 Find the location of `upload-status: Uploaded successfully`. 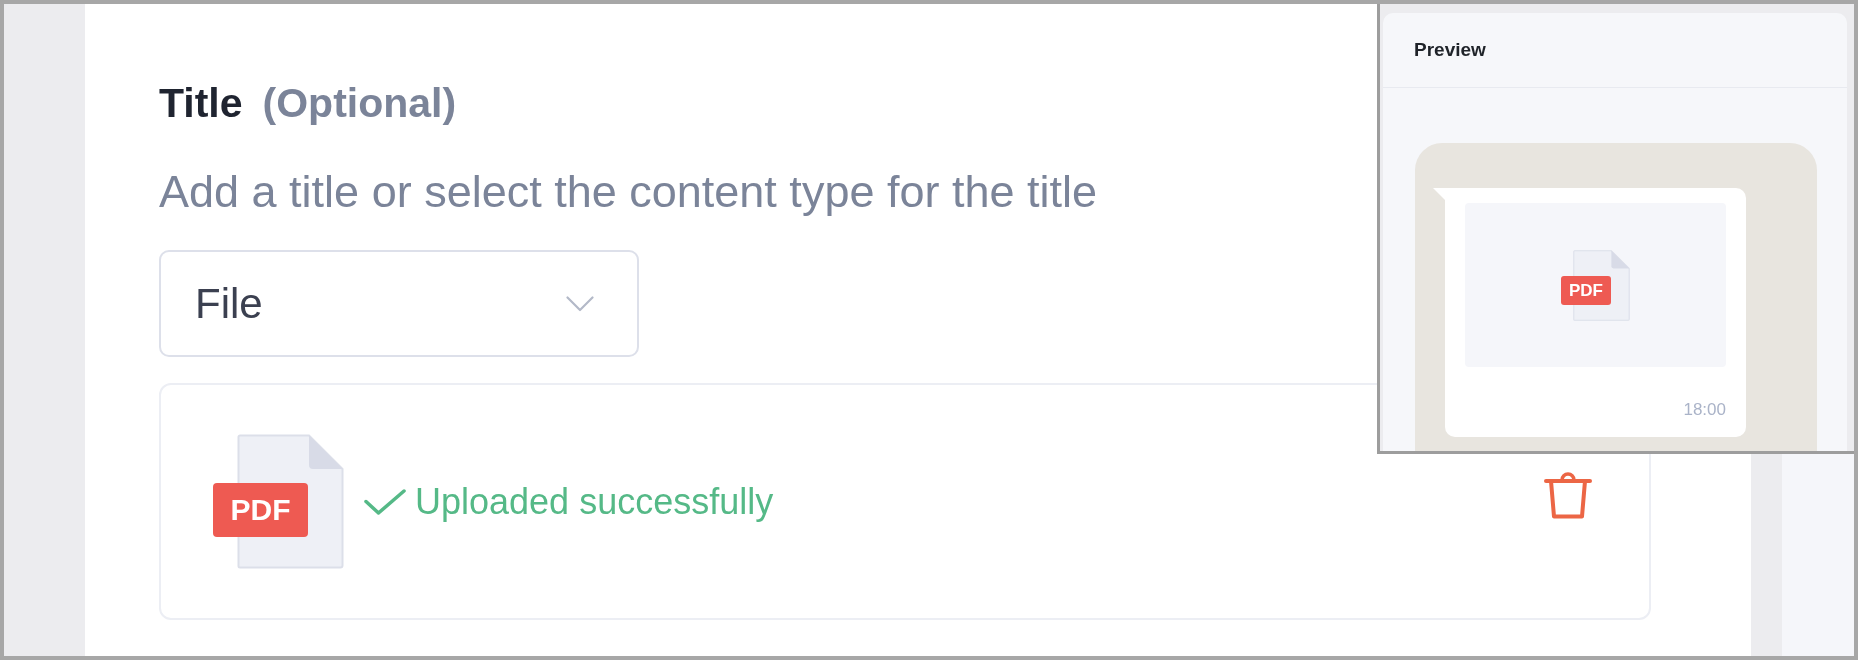

upload-status: Uploaded successfully is located at coordinates (594, 501).